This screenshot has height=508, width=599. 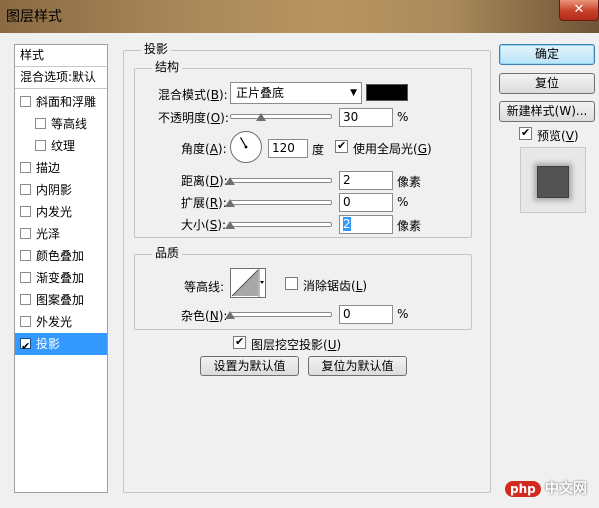 I want to click on style-item: 内阴影, so click(x=61, y=190).